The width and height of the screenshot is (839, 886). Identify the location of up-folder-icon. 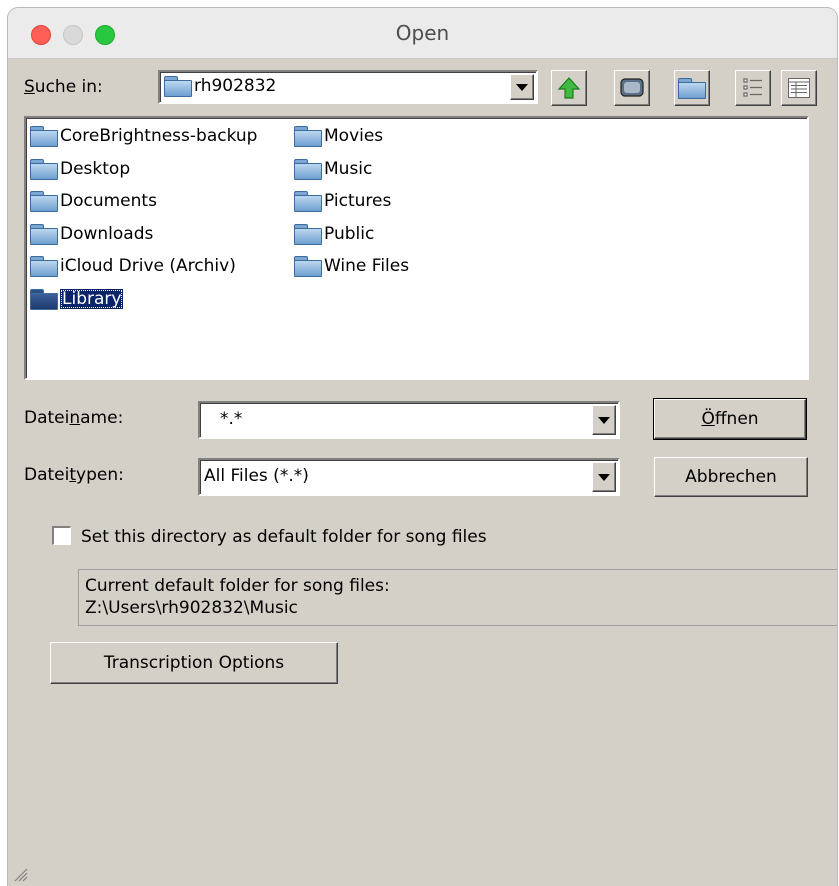
(569, 88).